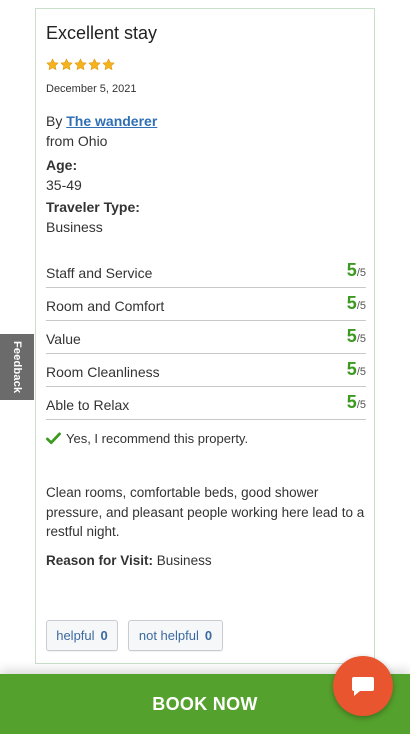 The image size is (410, 734). I want to click on rating-row: Room and Comfort 5/5, so click(206, 304).